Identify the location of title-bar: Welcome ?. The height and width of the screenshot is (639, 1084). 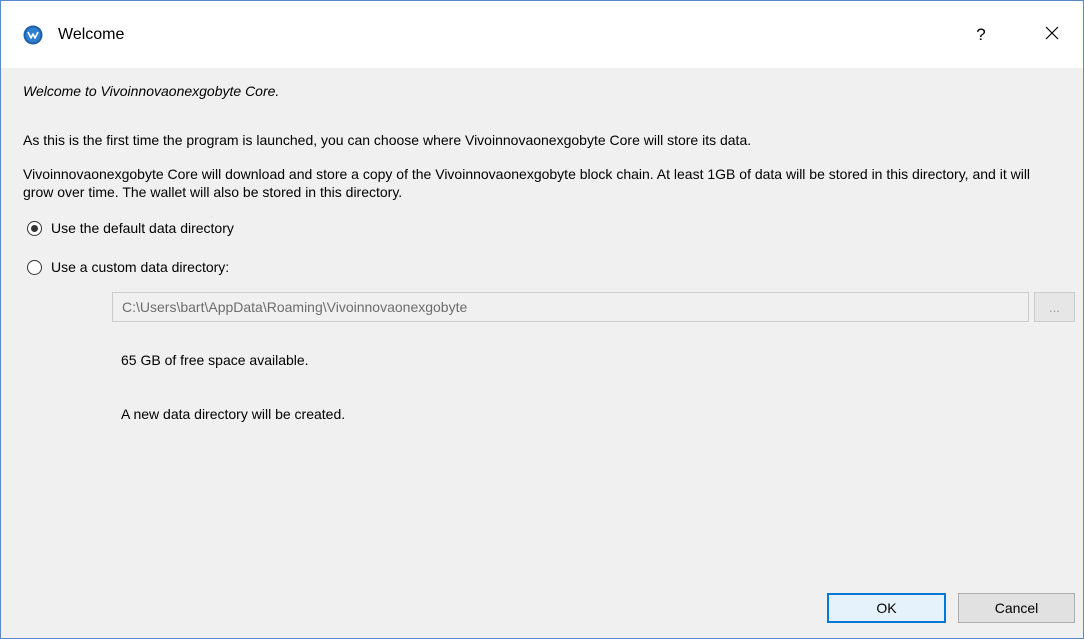
(542, 34).